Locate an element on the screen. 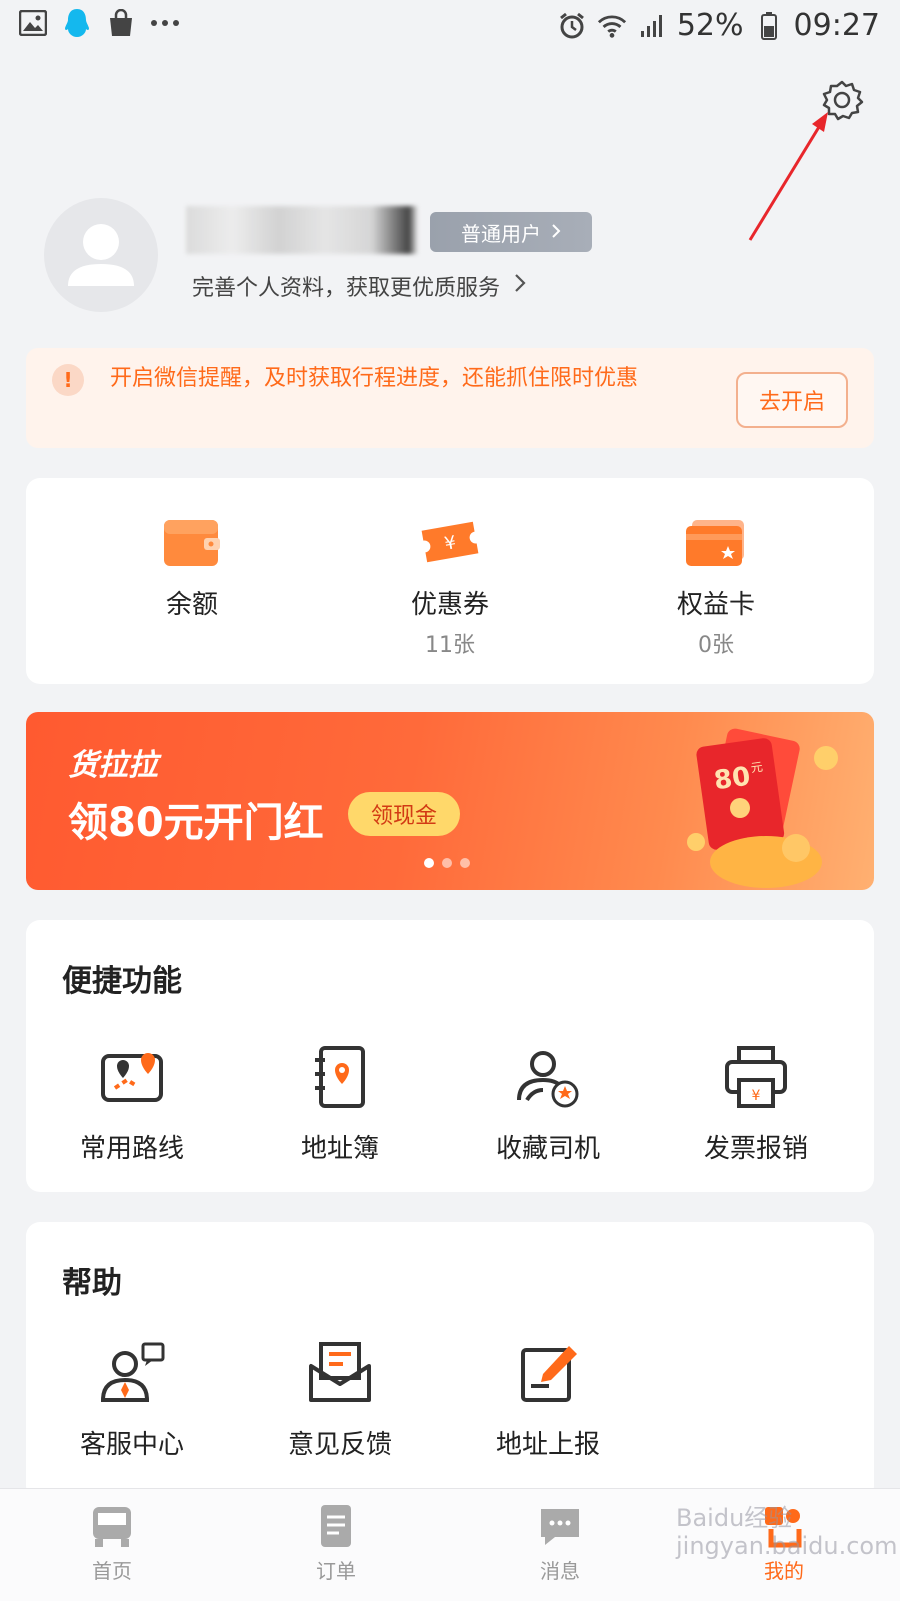  banner-headline: 领80元开门红 is located at coordinates (196, 823).